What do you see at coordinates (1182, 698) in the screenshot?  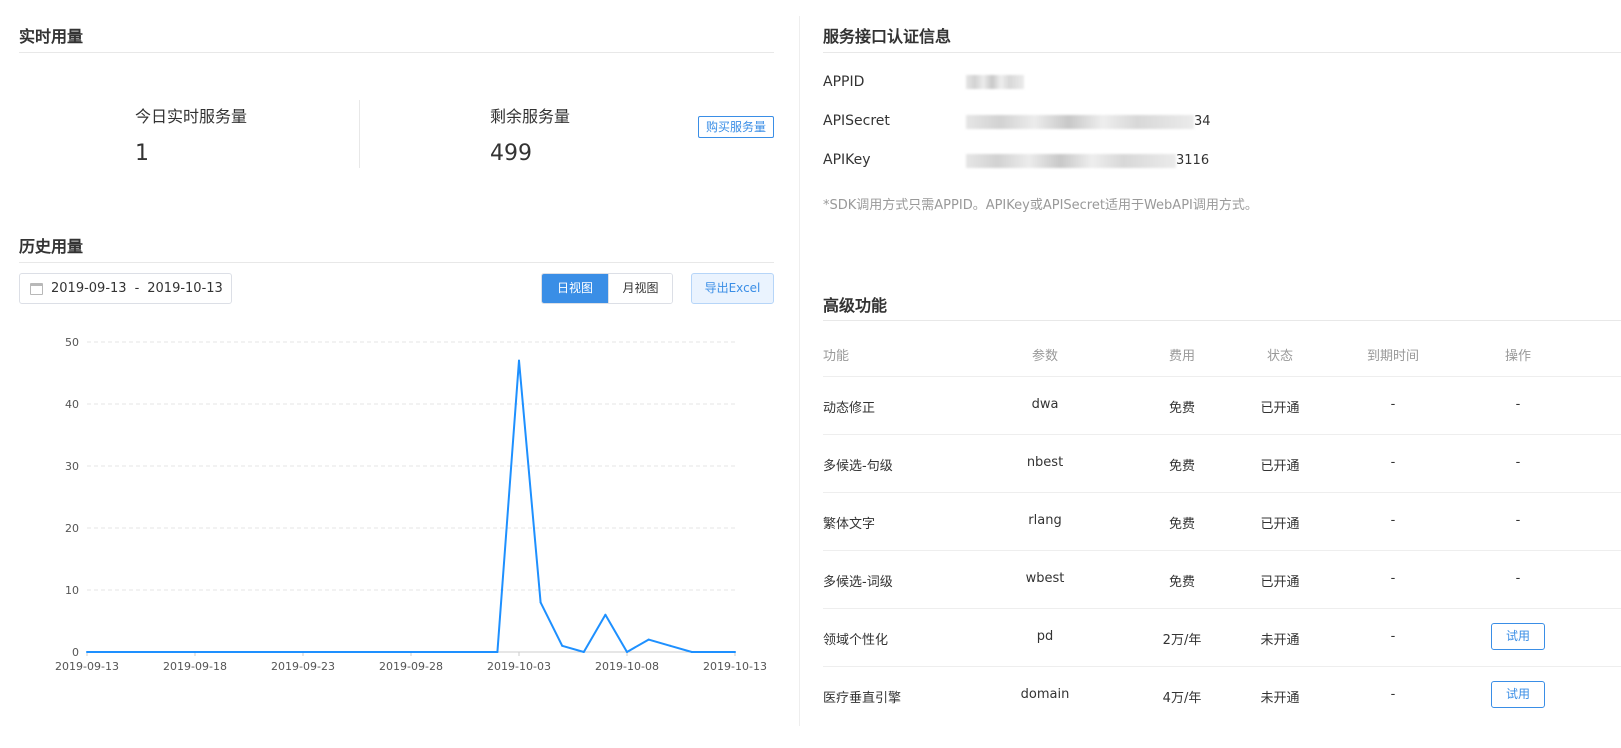 I see `feature-fee: 4万/年` at bounding box center [1182, 698].